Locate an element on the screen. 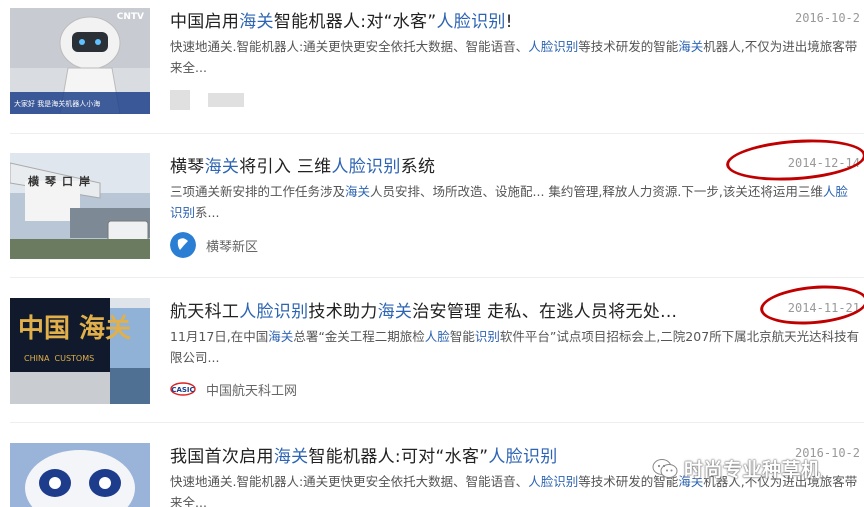 The height and width of the screenshot is (507, 864). robot-thumbnail: CNTV 大家好 我是海关机器人小海 is located at coordinates (80, 61).